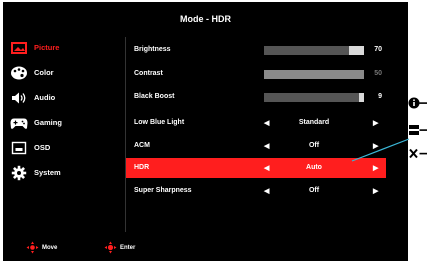 The width and height of the screenshot is (427, 263). I want to click on joystick-move-icon, so click(32, 247).